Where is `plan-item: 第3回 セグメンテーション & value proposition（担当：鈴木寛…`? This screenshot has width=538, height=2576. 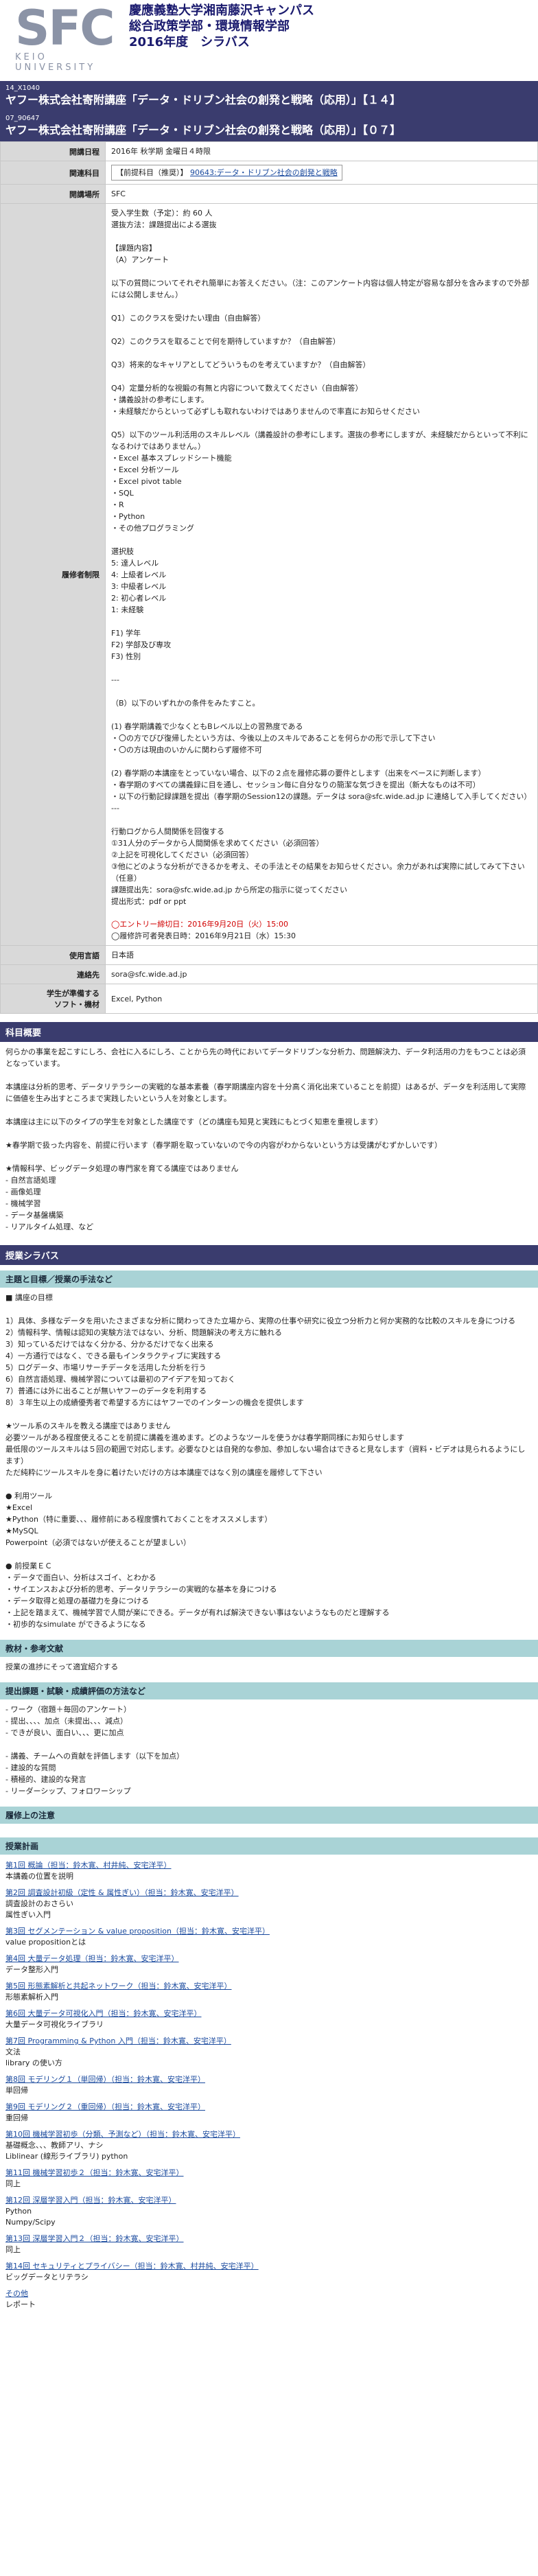
plan-item: 第3回 セグメンテーション & value proposition（担当：鈴木寛… is located at coordinates (269, 1937).